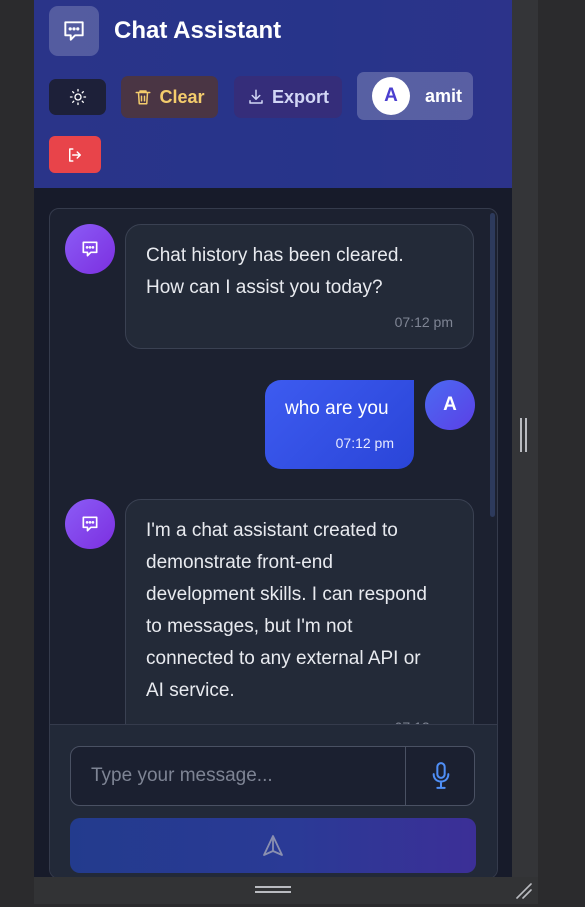  I want to click on message-line: I'm a chat assistant created to, so click(272, 530).